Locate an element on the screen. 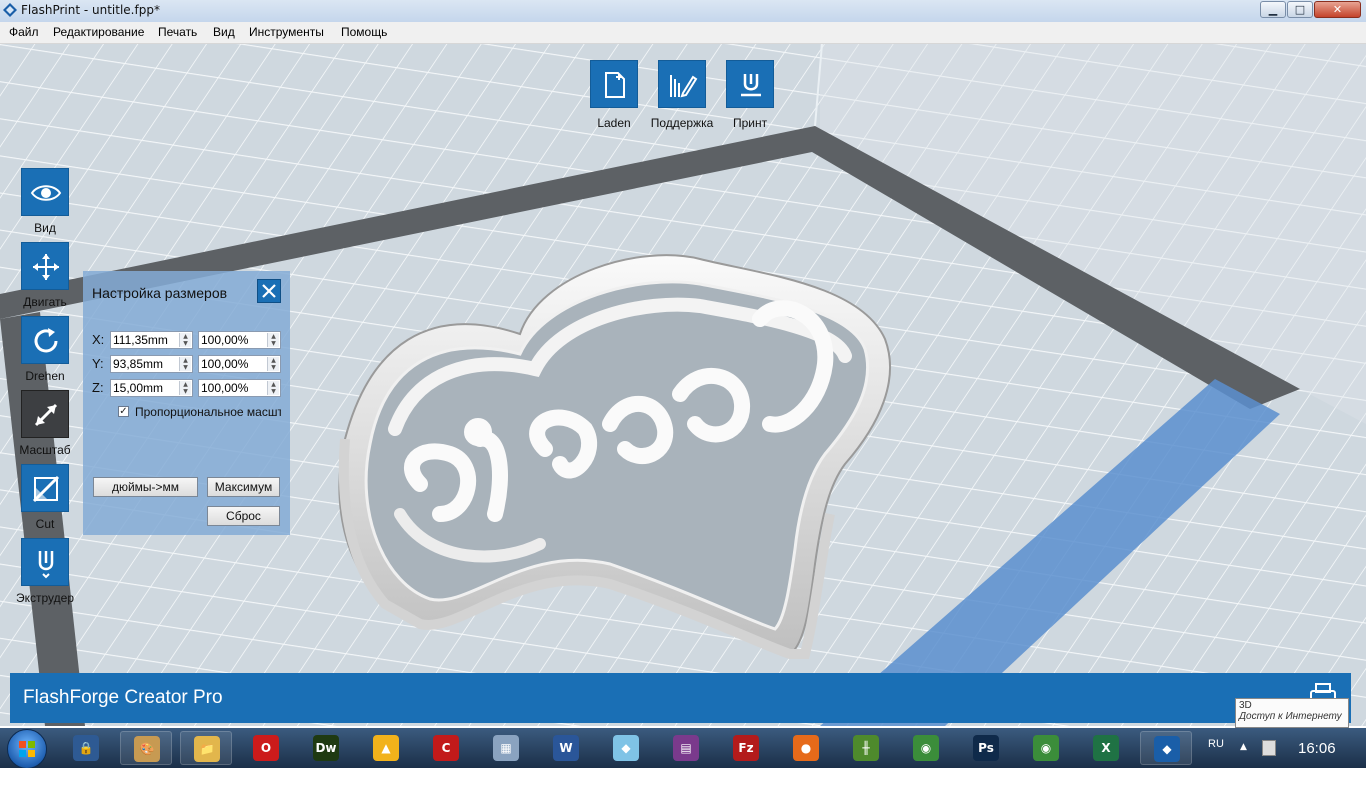 This screenshot has width=1366, height=800. extruder-icon is located at coordinates (46, 565).